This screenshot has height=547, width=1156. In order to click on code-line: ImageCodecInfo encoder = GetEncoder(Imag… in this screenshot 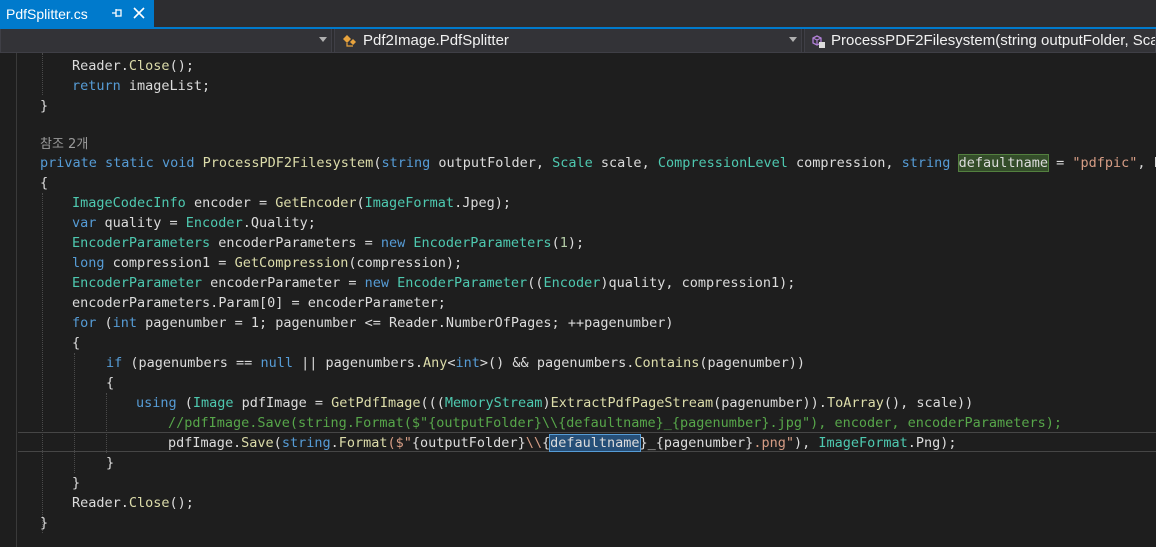, I will do `click(291, 203)`.